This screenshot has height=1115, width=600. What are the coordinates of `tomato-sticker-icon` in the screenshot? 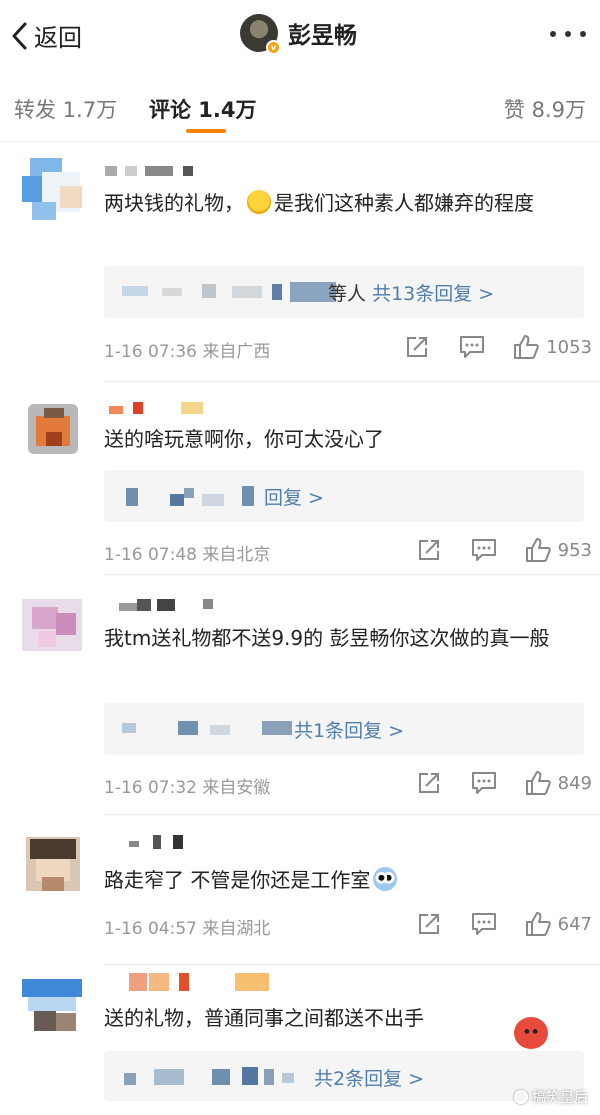 It's located at (531, 1033).